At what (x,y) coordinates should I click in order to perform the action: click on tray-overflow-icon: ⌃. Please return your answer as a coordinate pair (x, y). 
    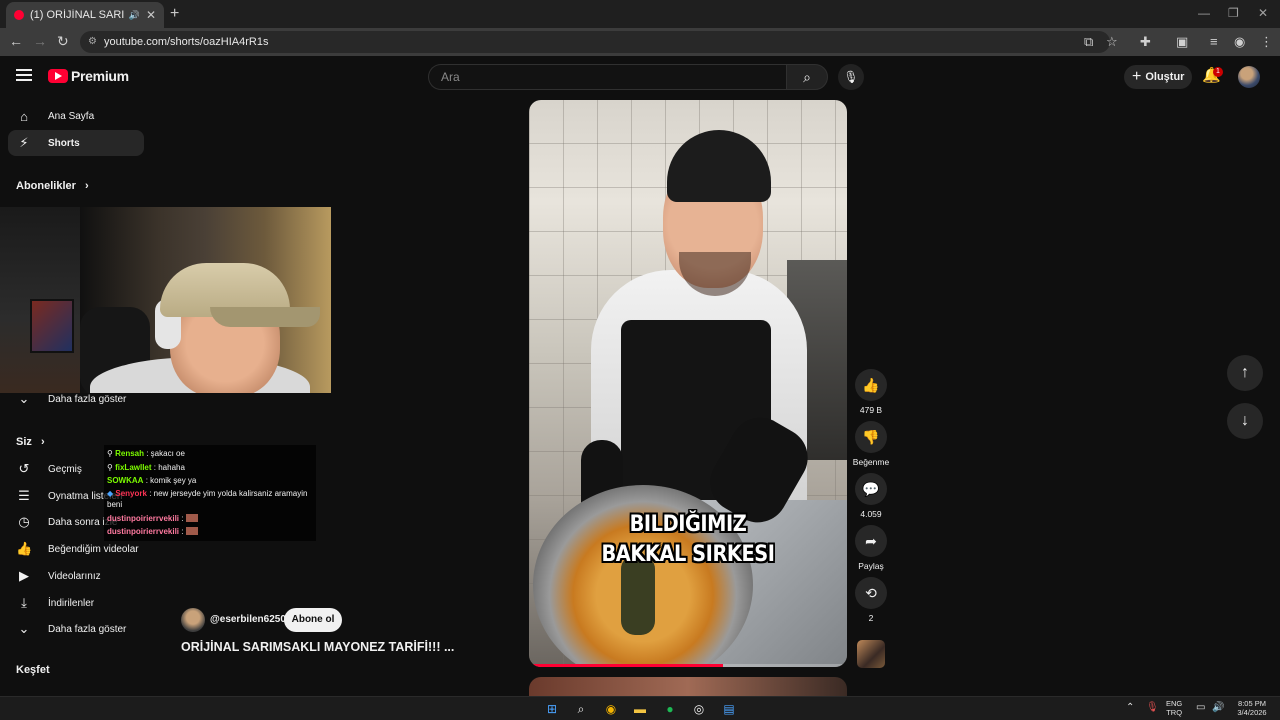
    Looking at the image, I should click on (1130, 707).